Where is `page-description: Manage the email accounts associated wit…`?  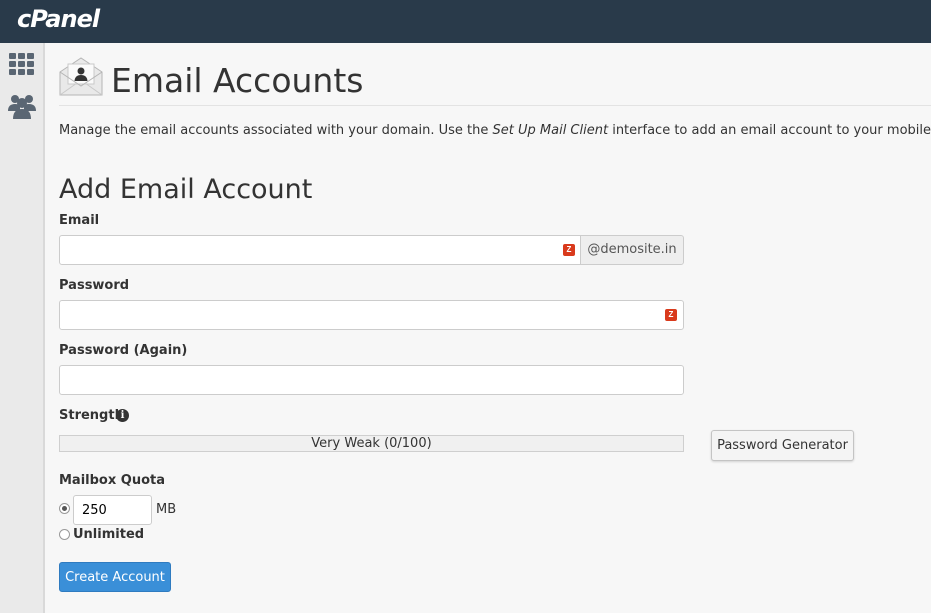 page-description: Manage the email accounts associated wit… is located at coordinates (495, 130).